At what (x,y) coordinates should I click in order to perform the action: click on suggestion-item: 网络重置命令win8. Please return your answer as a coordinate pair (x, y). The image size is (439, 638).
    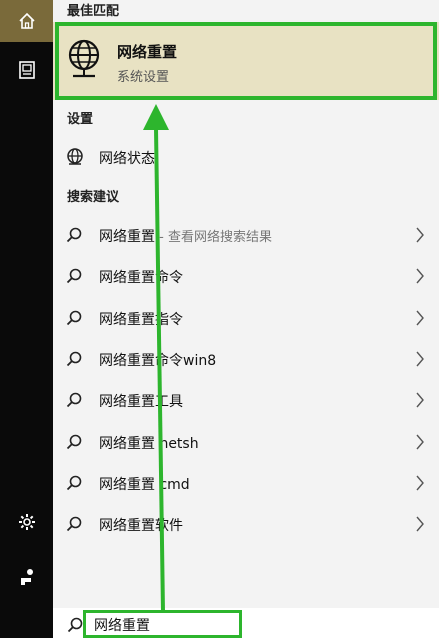
    Looking at the image, I should click on (246, 359).